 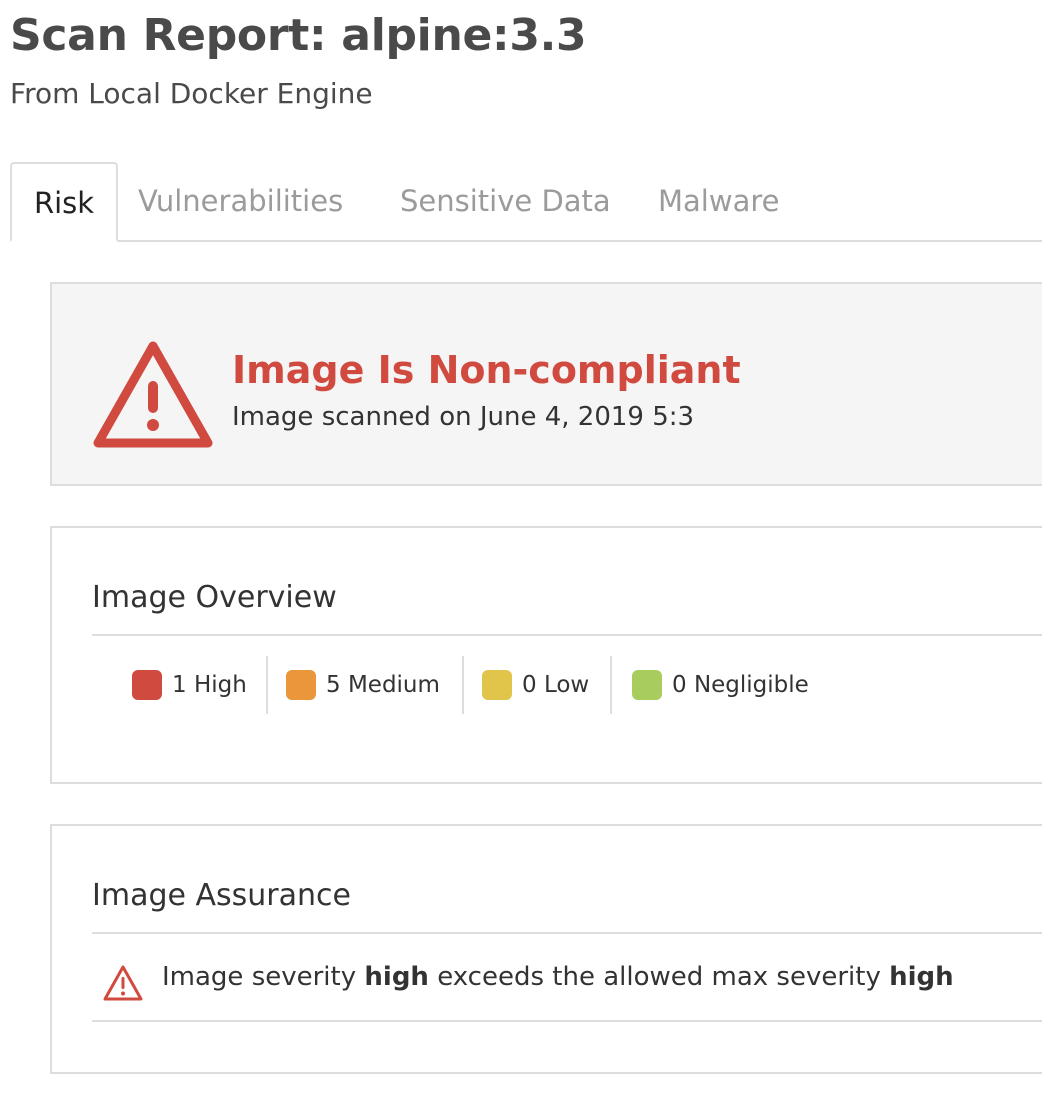 What do you see at coordinates (659, 977) in the screenshot?
I see `assurance-text-middle: exceeds the allowed max severity` at bounding box center [659, 977].